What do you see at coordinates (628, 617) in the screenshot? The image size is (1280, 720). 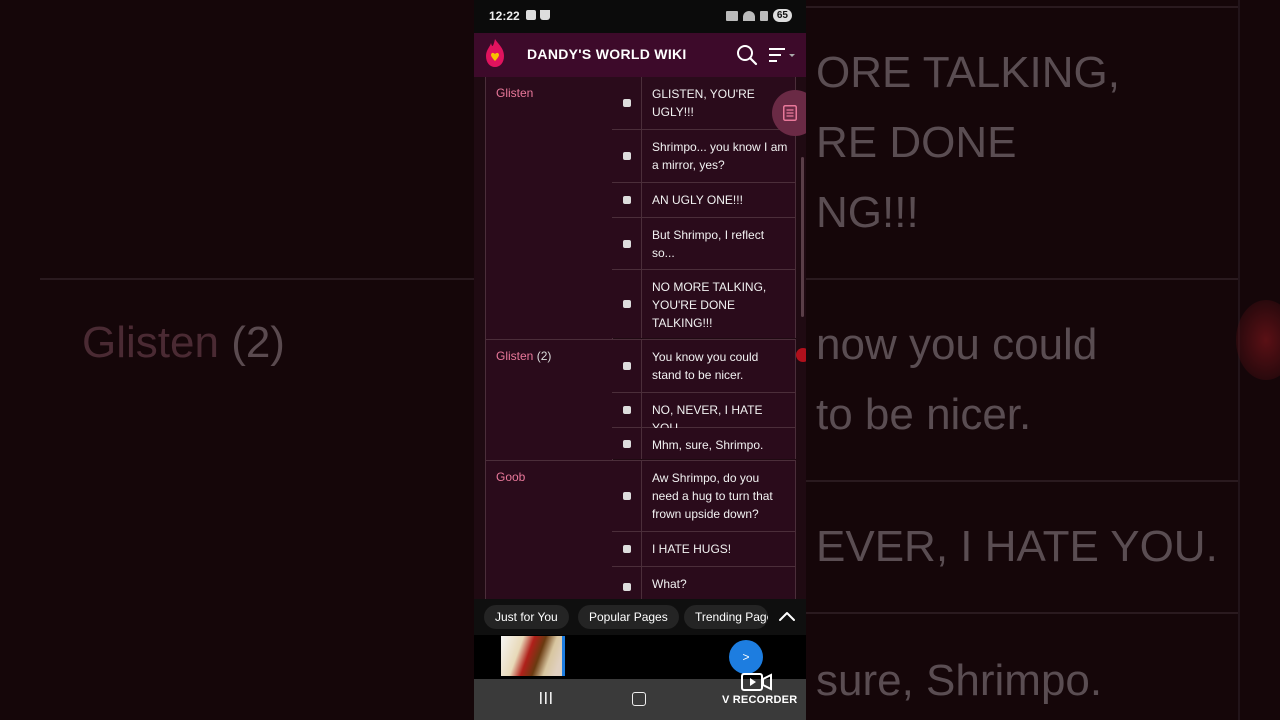 I see `tab-popular-pages: Popular Pages` at bounding box center [628, 617].